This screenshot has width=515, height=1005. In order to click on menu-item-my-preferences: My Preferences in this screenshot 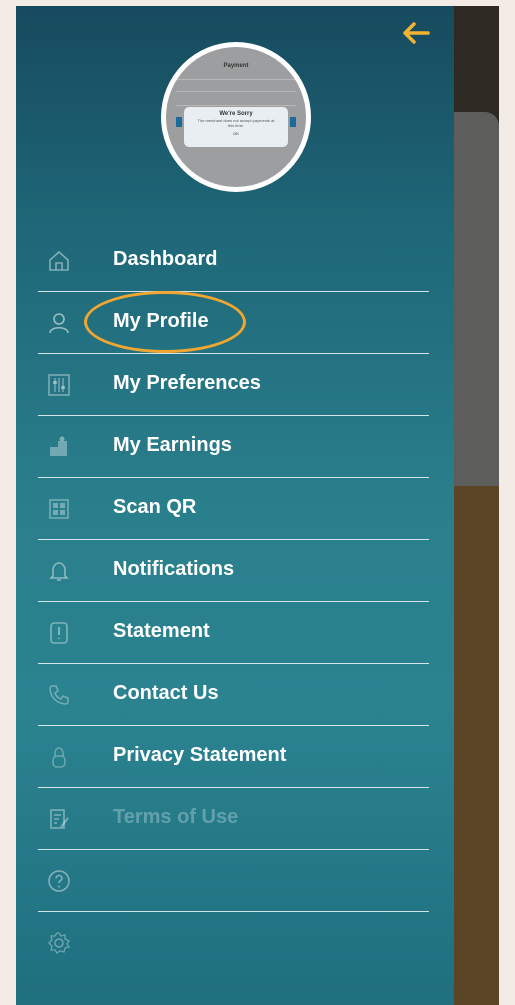, I will do `click(233, 385)`.